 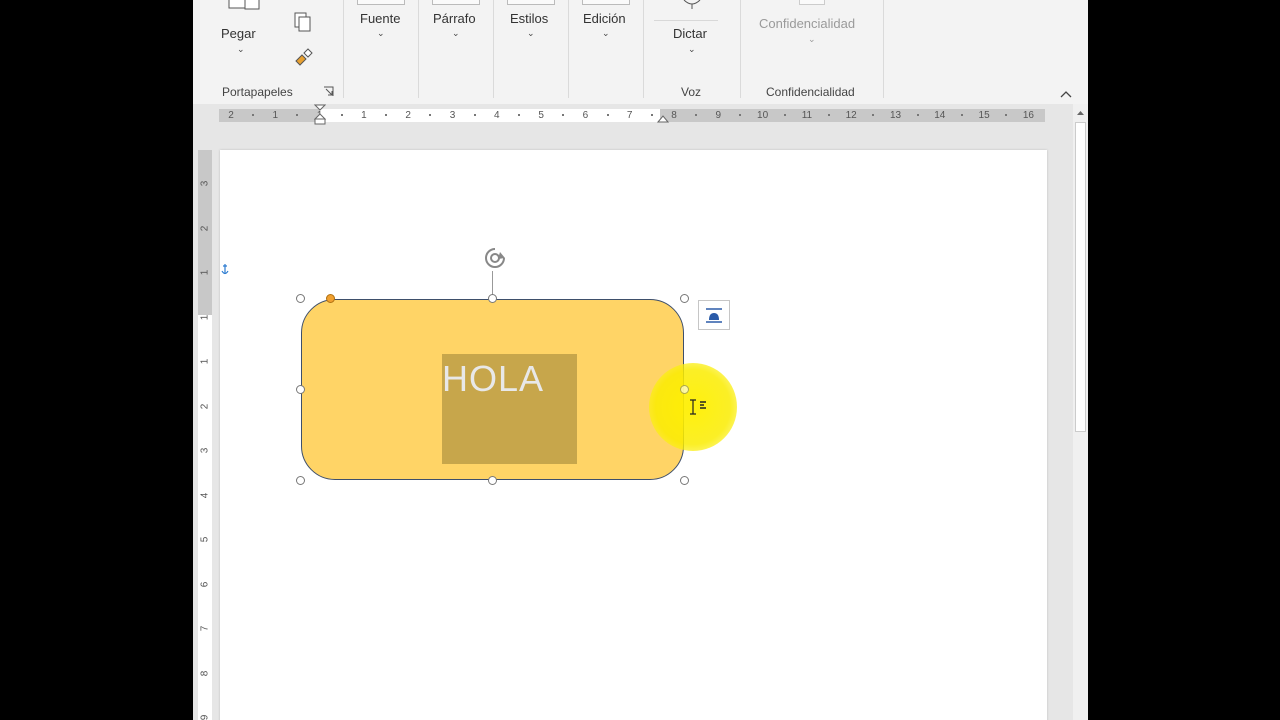 What do you see at coordinates (807, 115) in the screenshot?
I see `ruler-number: 11` at bounding box center [807, 115].